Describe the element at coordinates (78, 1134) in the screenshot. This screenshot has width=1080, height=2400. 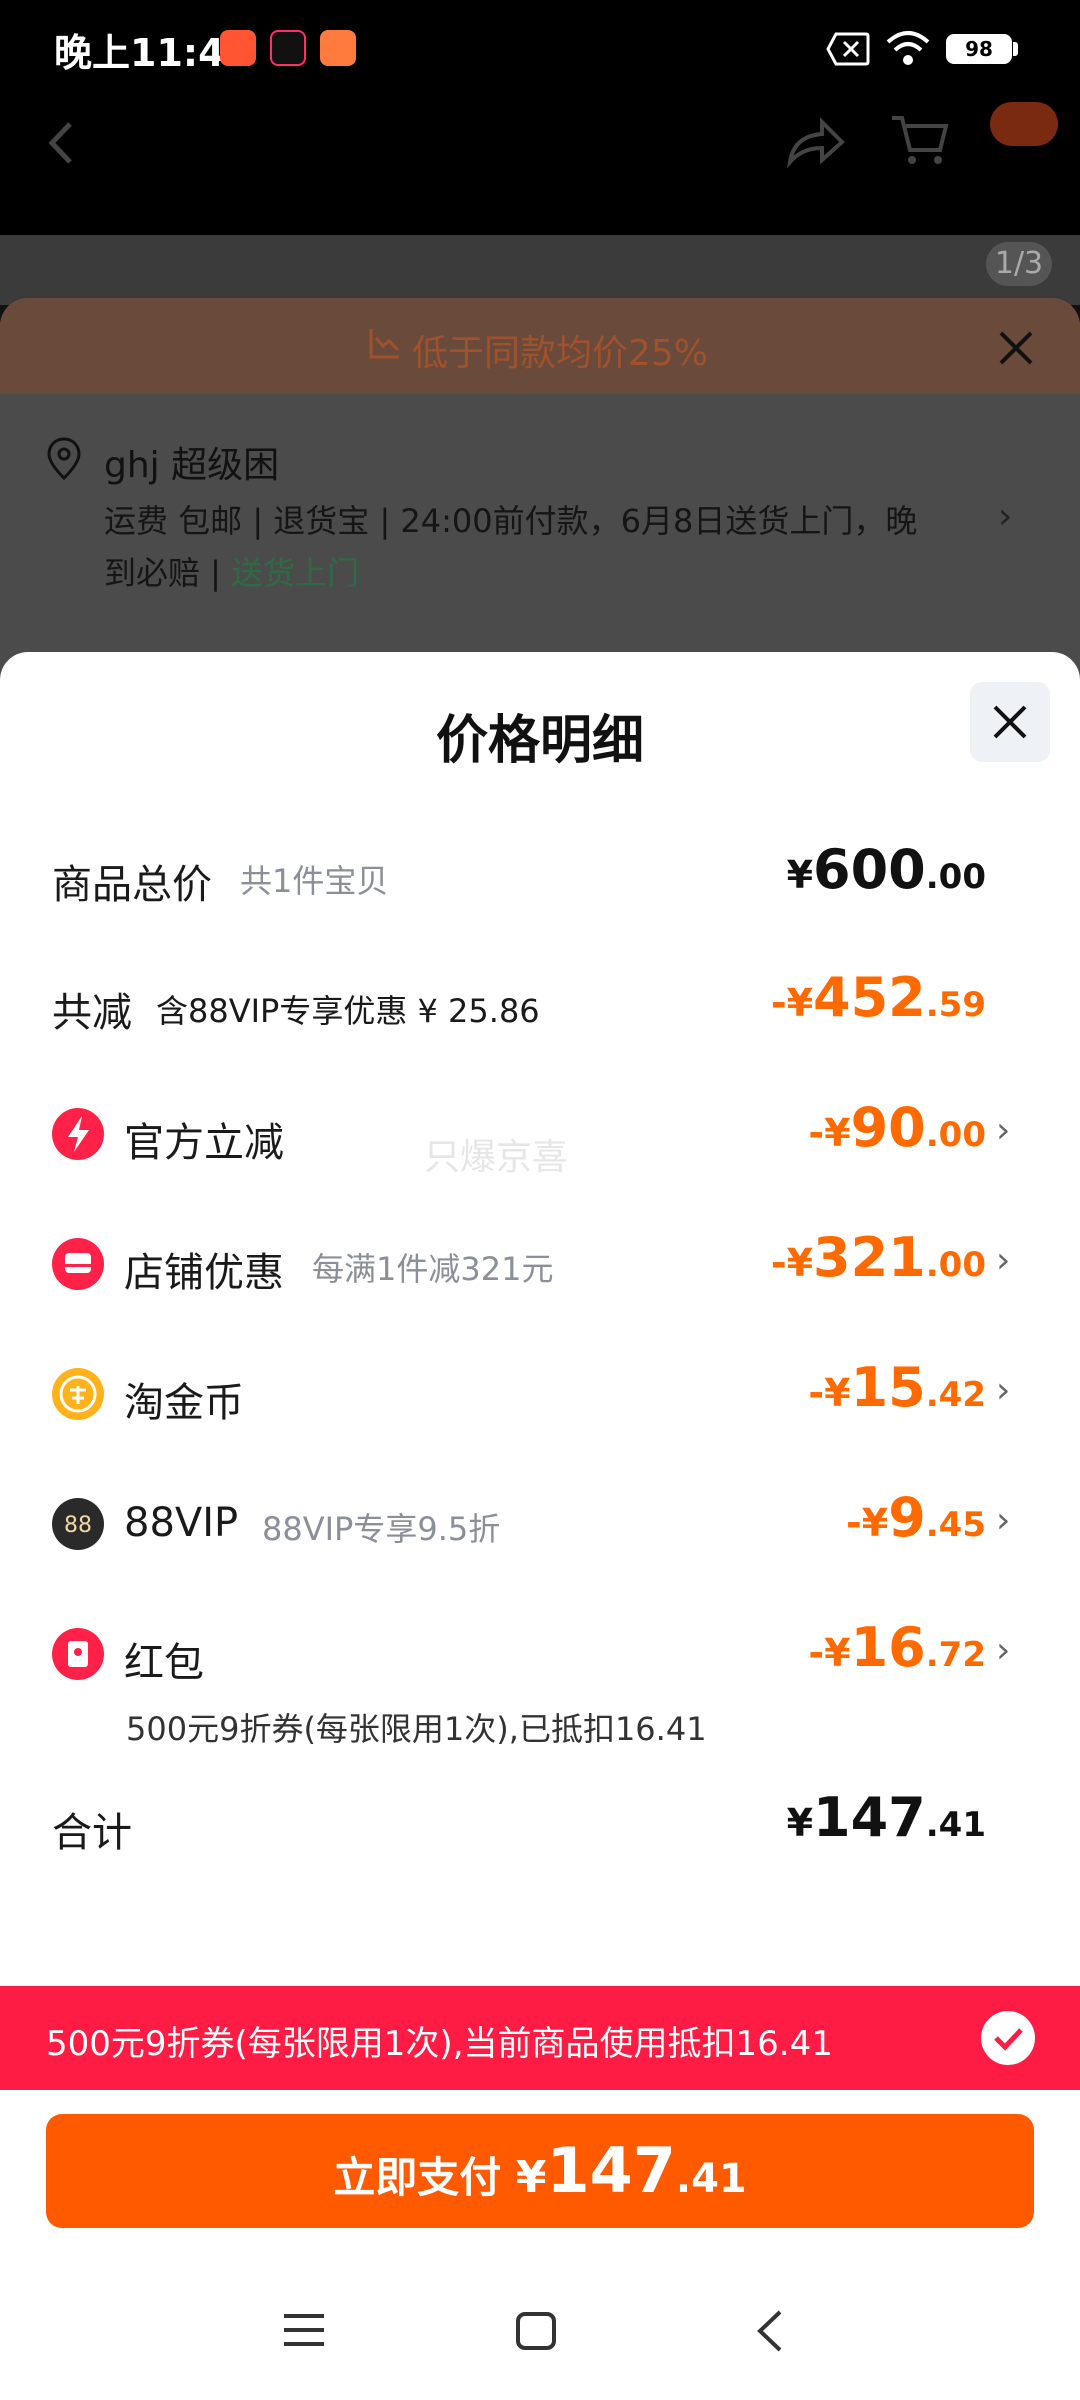
I see `lightning-icon` at that location.